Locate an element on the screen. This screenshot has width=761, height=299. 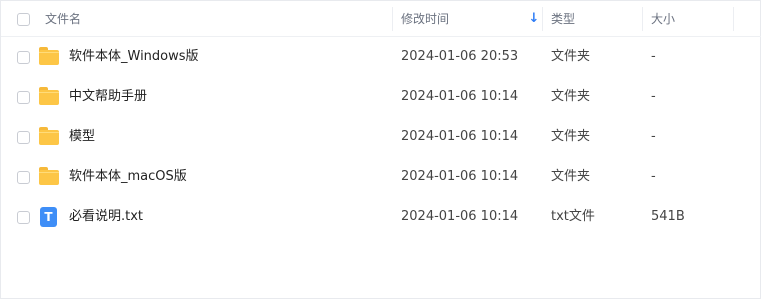
table-row: 软件本体_Windows版 2024-01-06 20:53 文件夹 - is located at coordinates (381, 57).